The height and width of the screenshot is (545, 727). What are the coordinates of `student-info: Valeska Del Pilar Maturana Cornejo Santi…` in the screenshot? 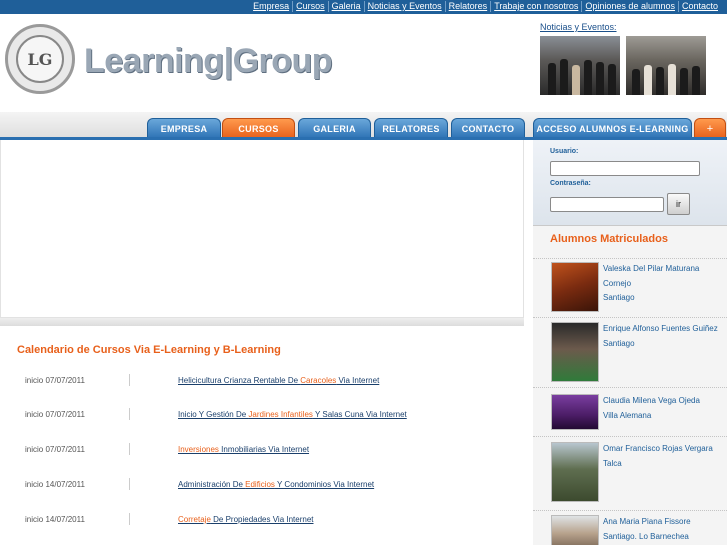 It's located at (663, 284).